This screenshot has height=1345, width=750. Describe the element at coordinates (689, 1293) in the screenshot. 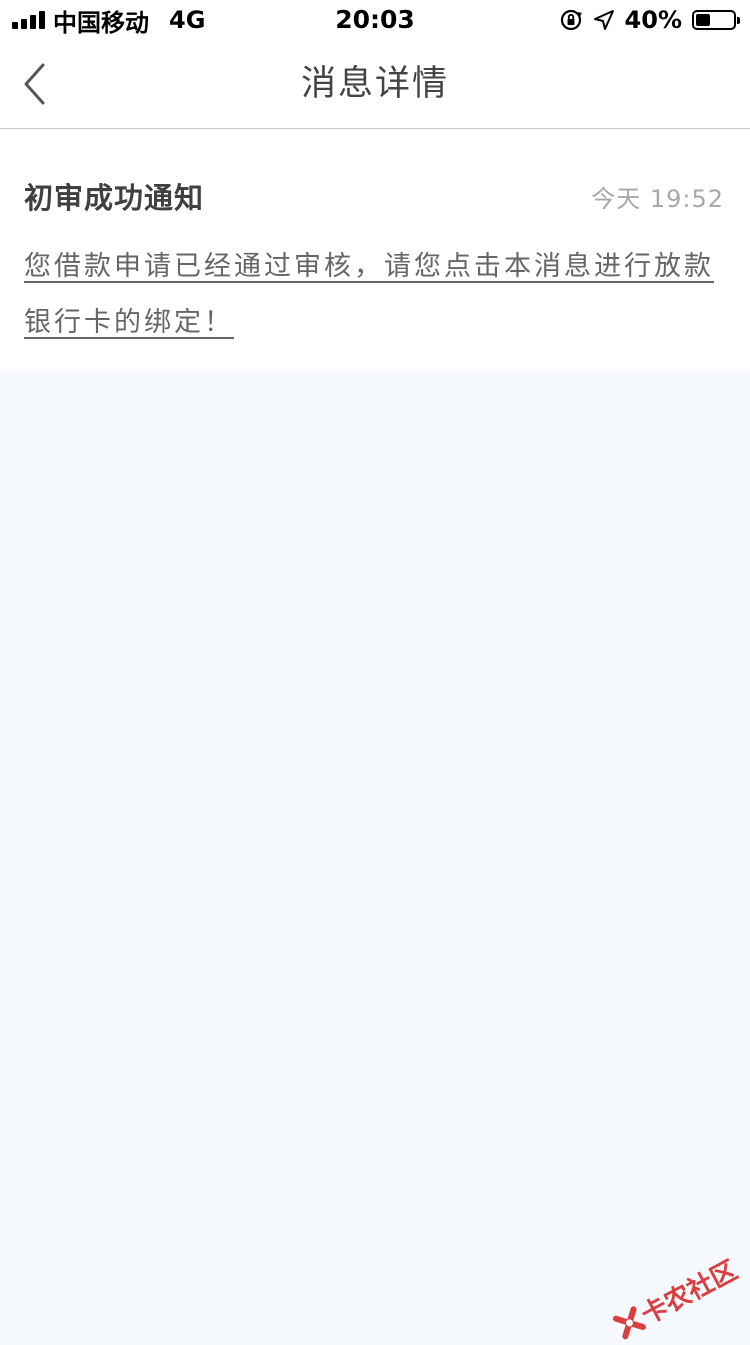

I see `watermark-text: 卡农社区` at that location.